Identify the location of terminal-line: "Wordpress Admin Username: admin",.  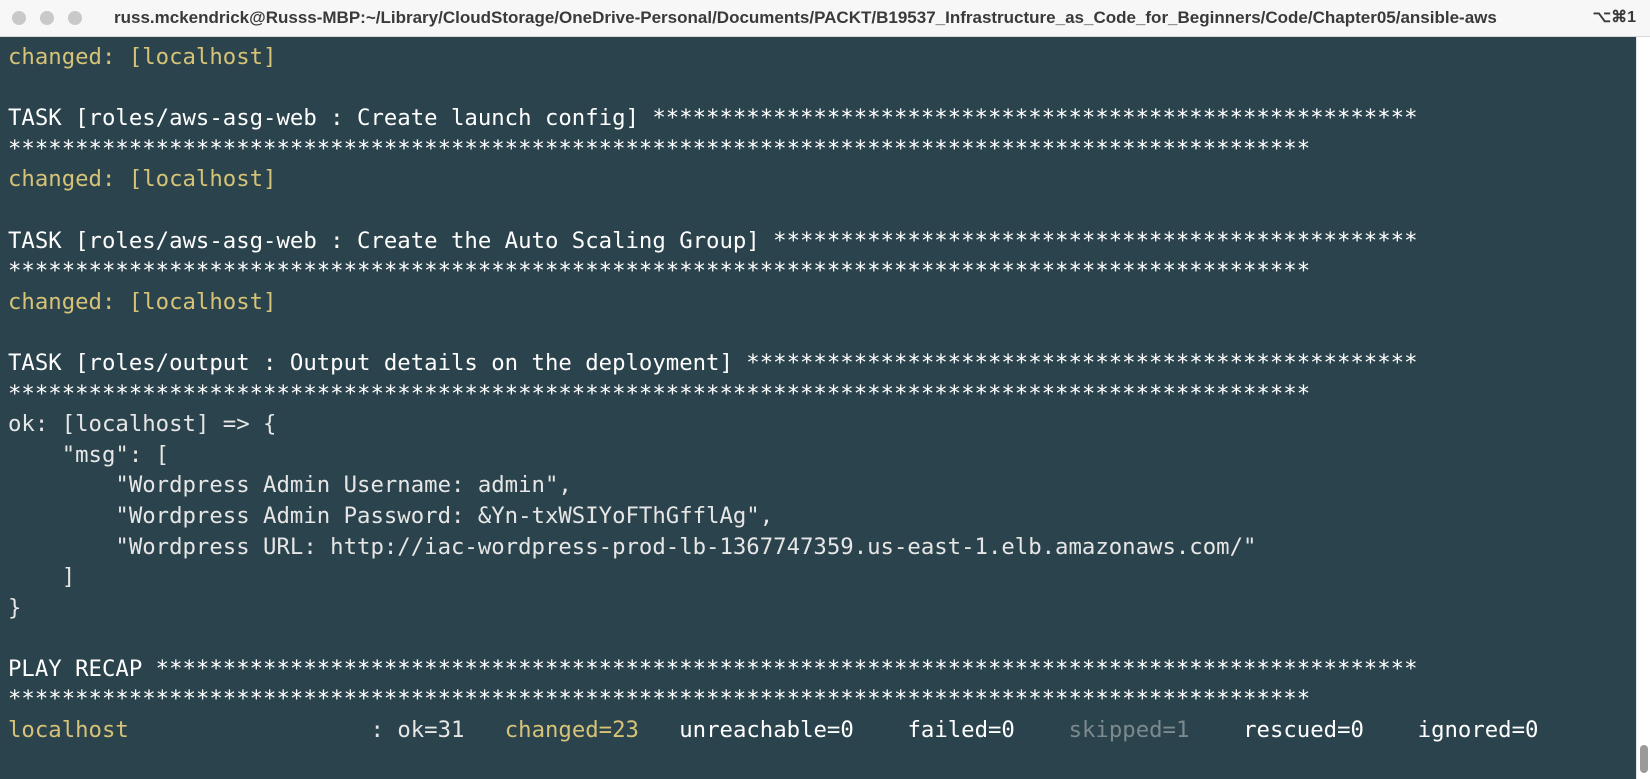
(290, 485).